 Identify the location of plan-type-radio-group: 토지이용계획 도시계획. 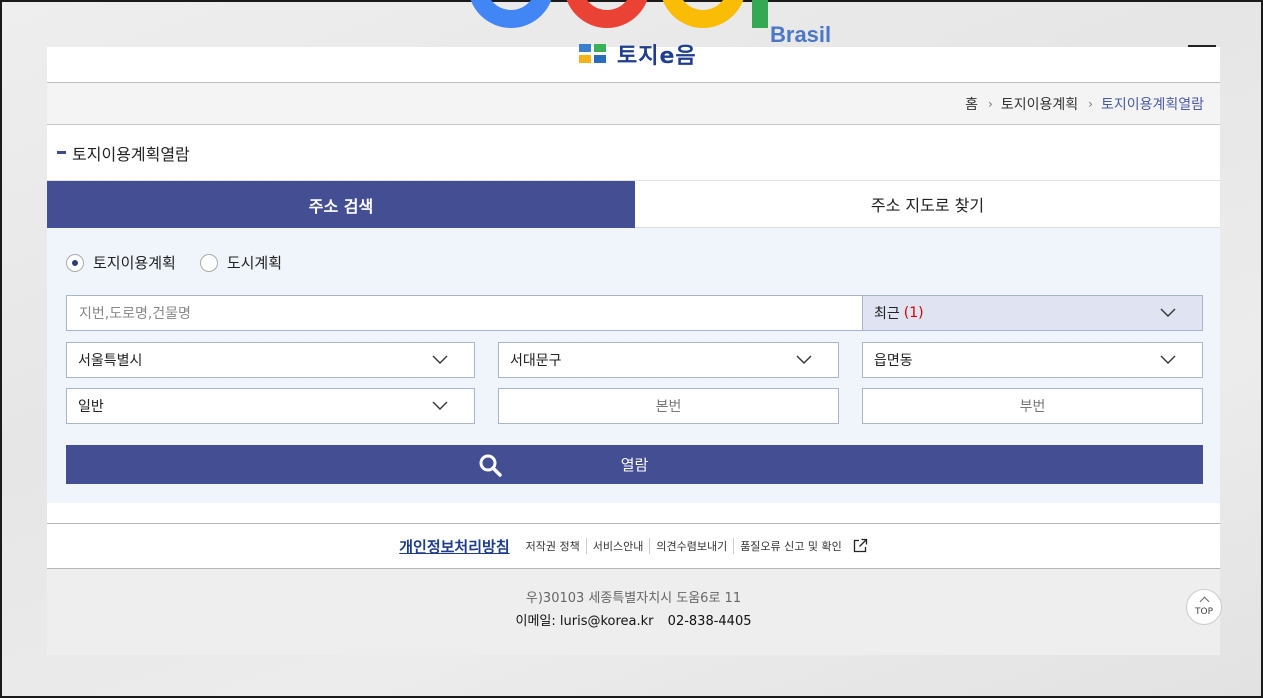
(174, 262).